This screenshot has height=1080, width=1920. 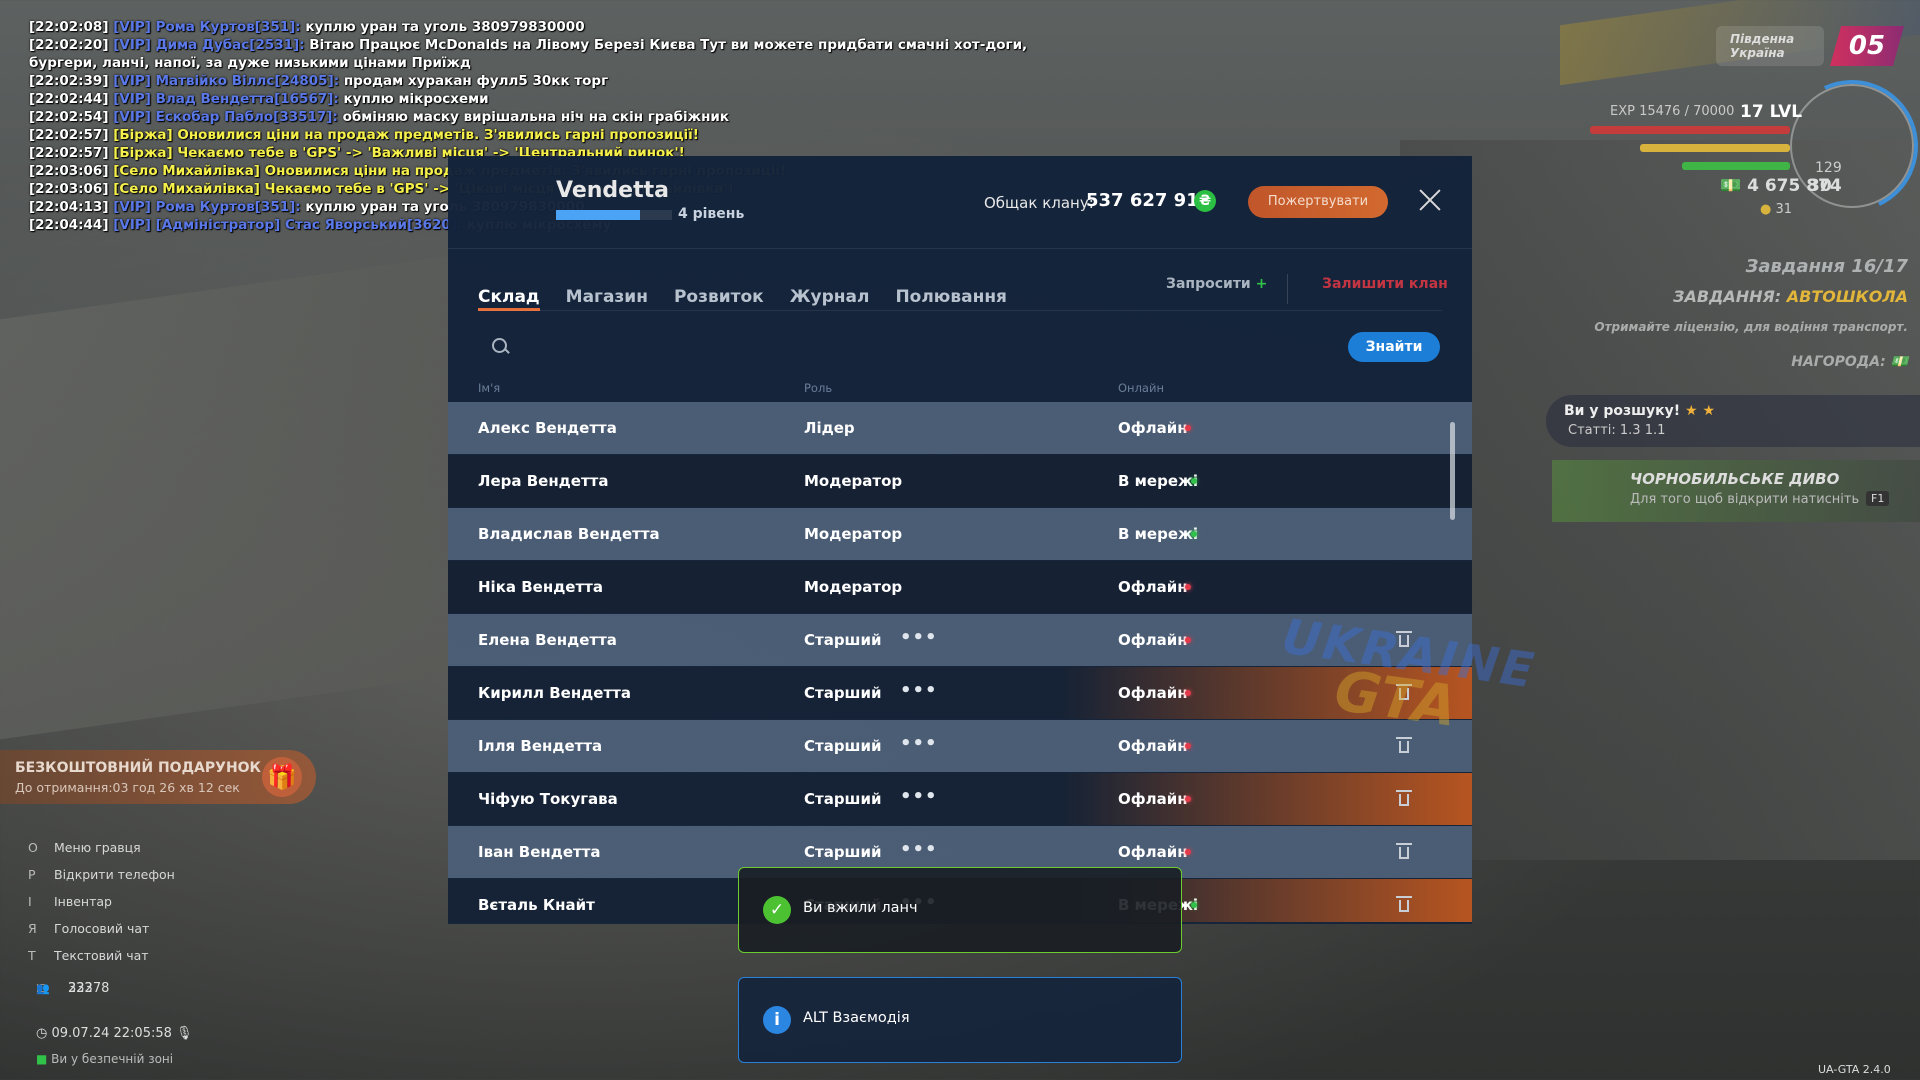 I want to click on chat-time: [22:02:20], so click(x=69, y=45).